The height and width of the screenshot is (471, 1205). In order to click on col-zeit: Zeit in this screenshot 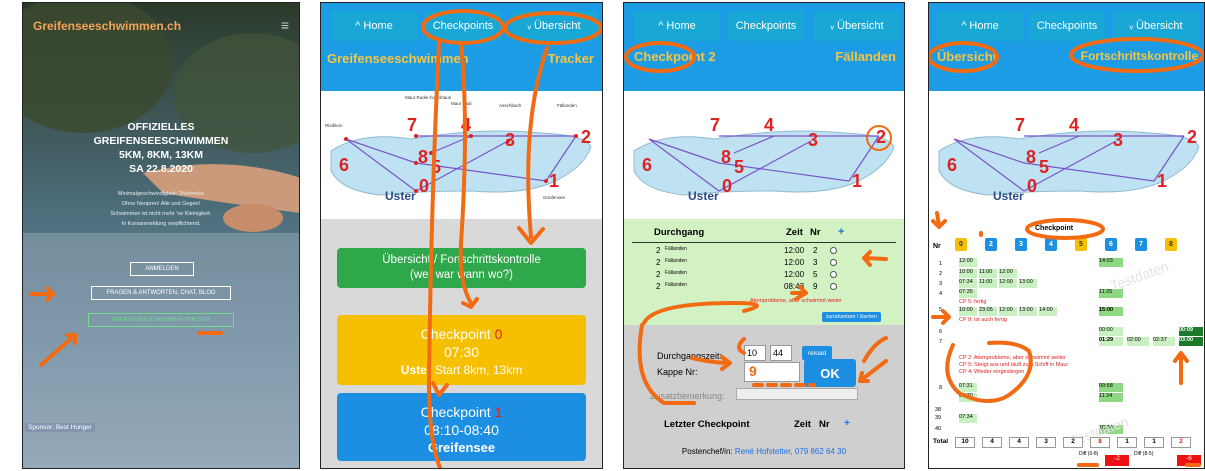, I will do `click(794, 232)`.